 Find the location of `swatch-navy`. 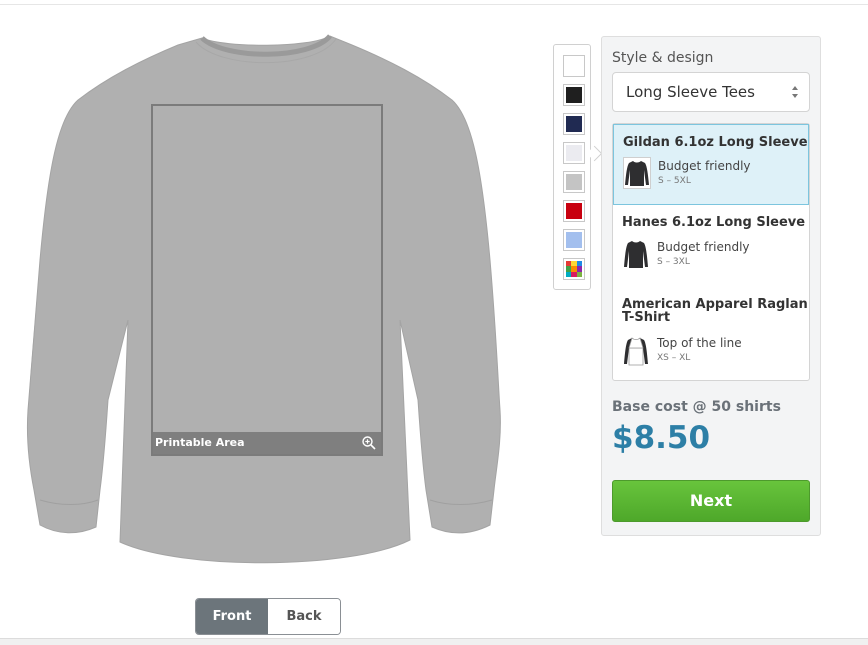

swatch-navy is located at coordinates (574, 124).